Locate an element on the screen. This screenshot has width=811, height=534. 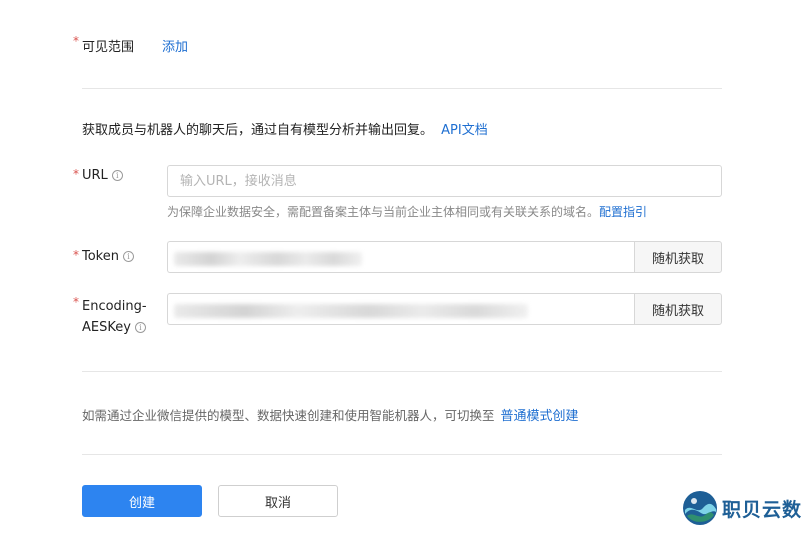
watermark-logo-icon is located at coordinates (700, 508).